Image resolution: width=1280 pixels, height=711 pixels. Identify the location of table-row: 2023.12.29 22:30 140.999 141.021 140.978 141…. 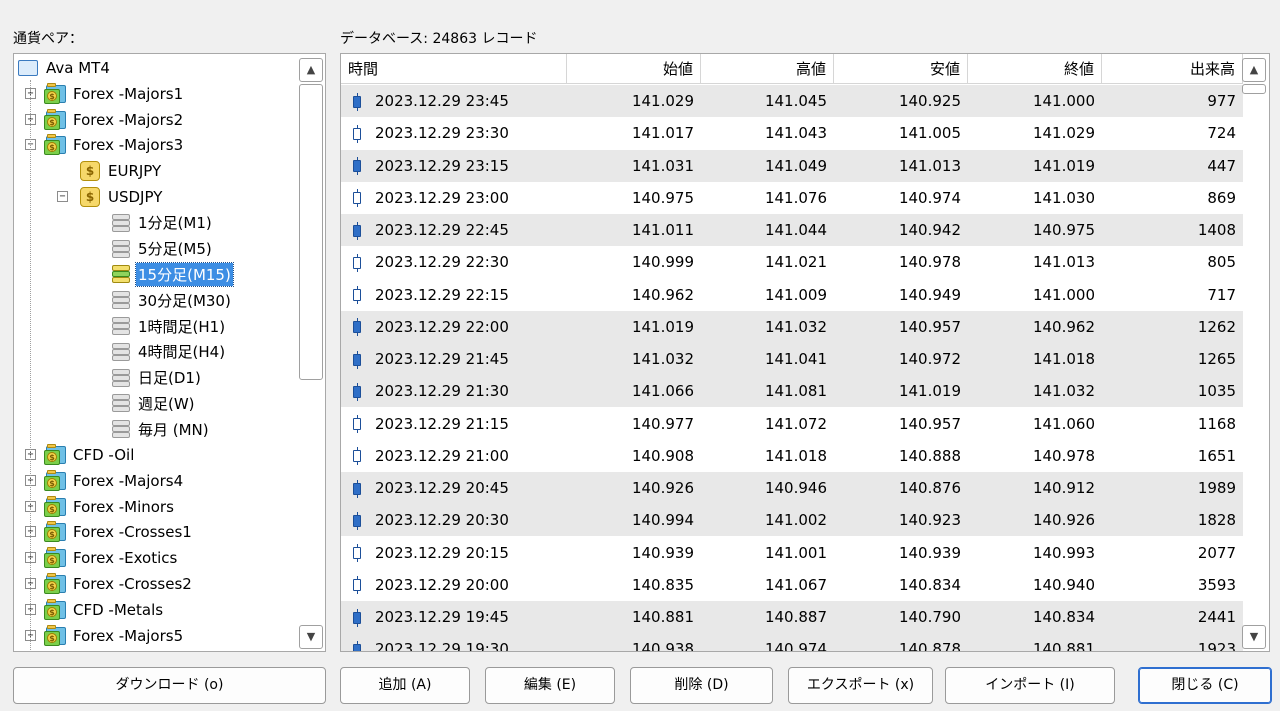
(792, 262).